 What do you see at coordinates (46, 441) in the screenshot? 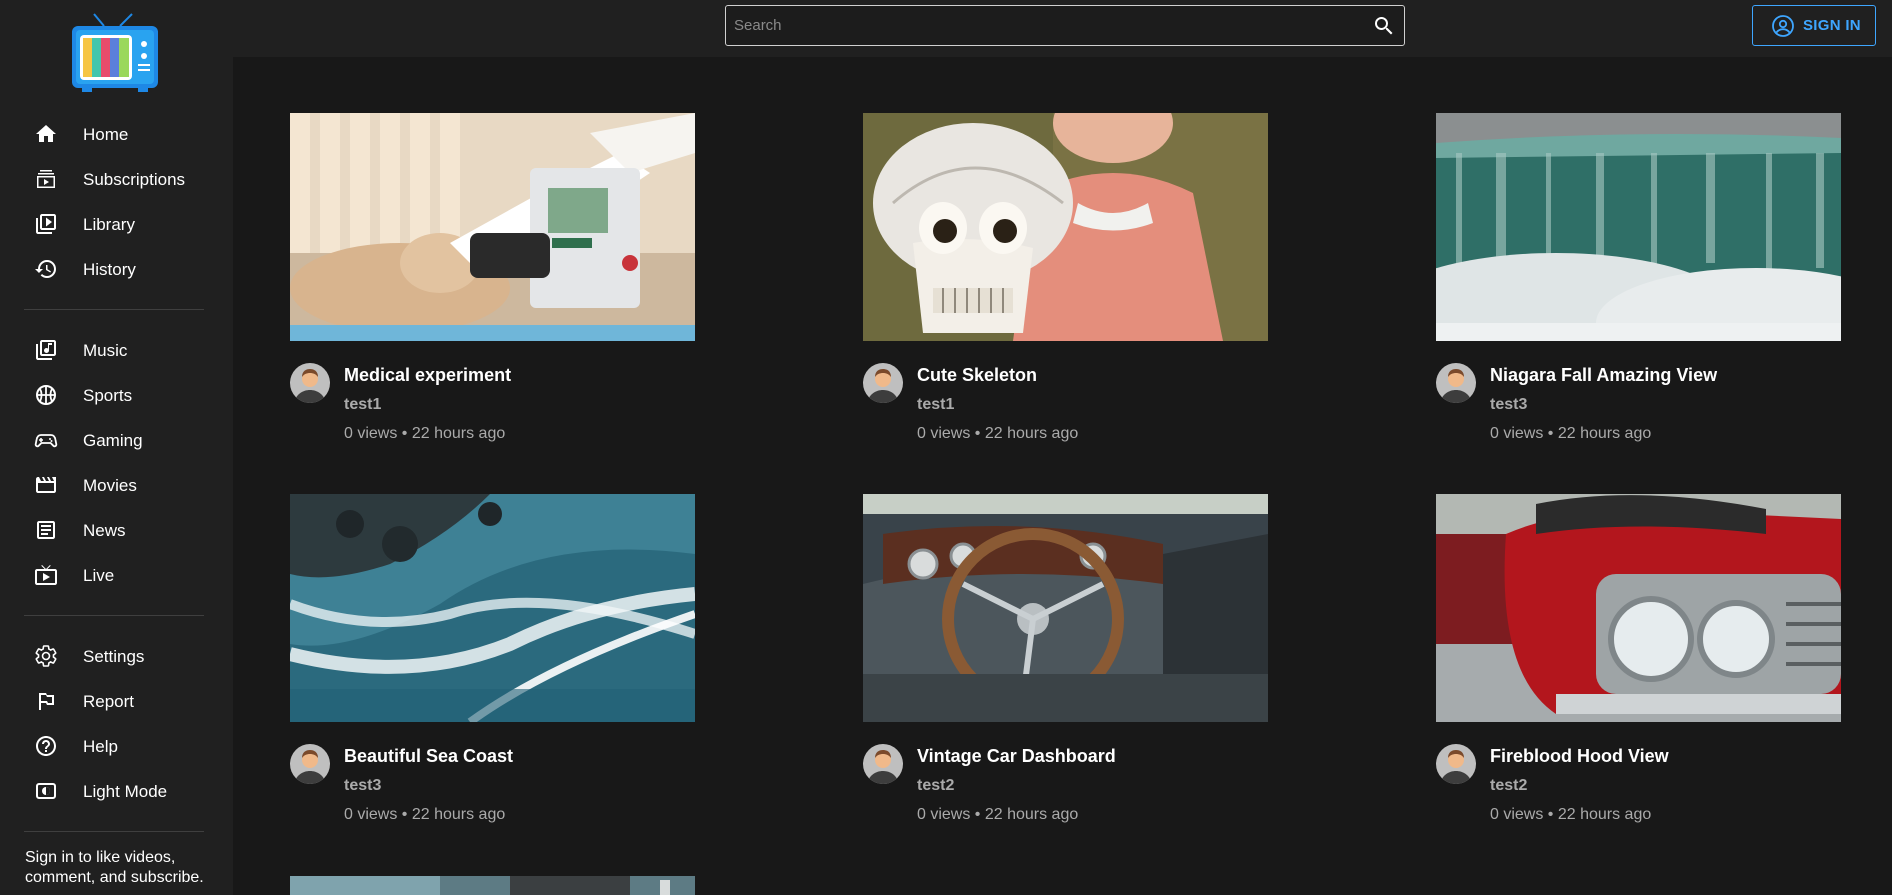
I see `gaming-icon` at bounding box center [46, 441].